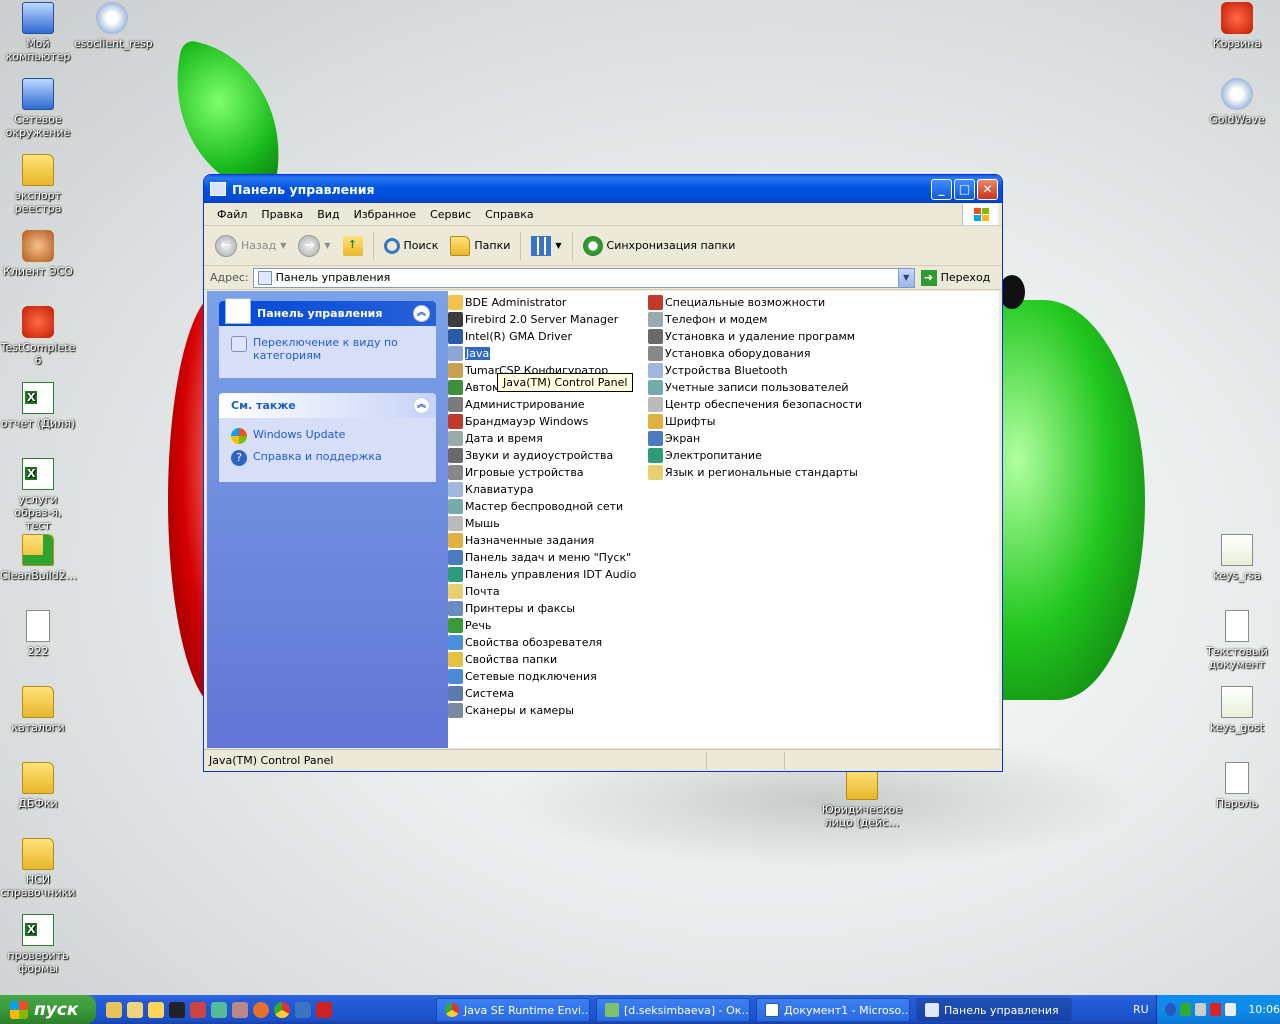  I want to click on control-panel-item: Учетные записи пользователей, so click(755, 387).